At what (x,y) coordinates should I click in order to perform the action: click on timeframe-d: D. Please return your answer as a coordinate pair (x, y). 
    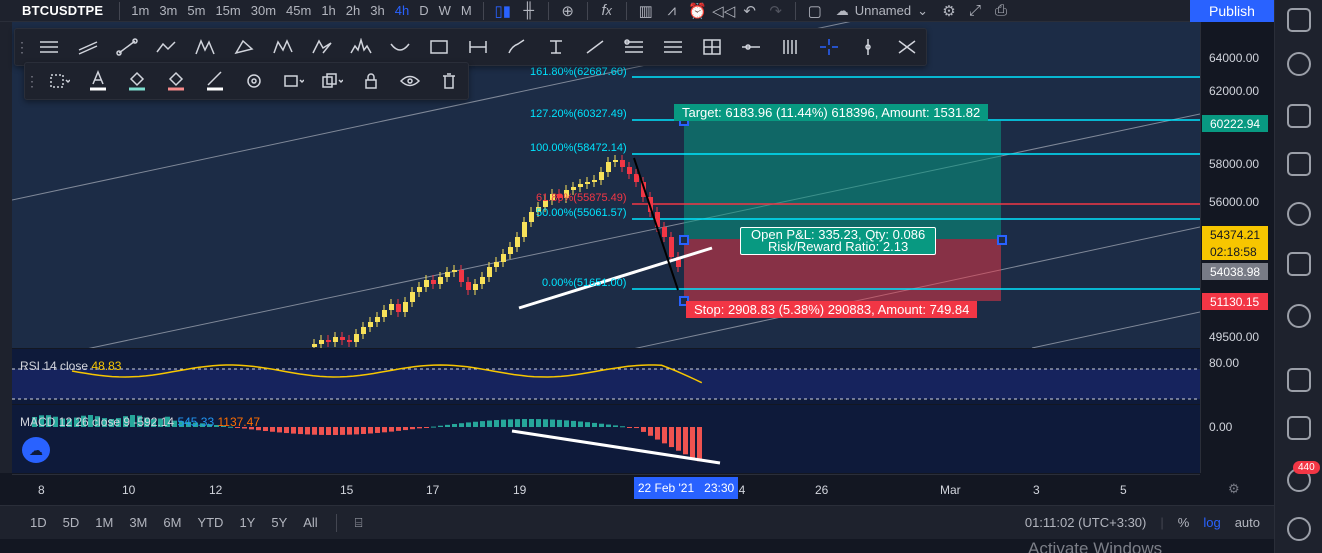
    Looking at the image, I should click on (423, 10).